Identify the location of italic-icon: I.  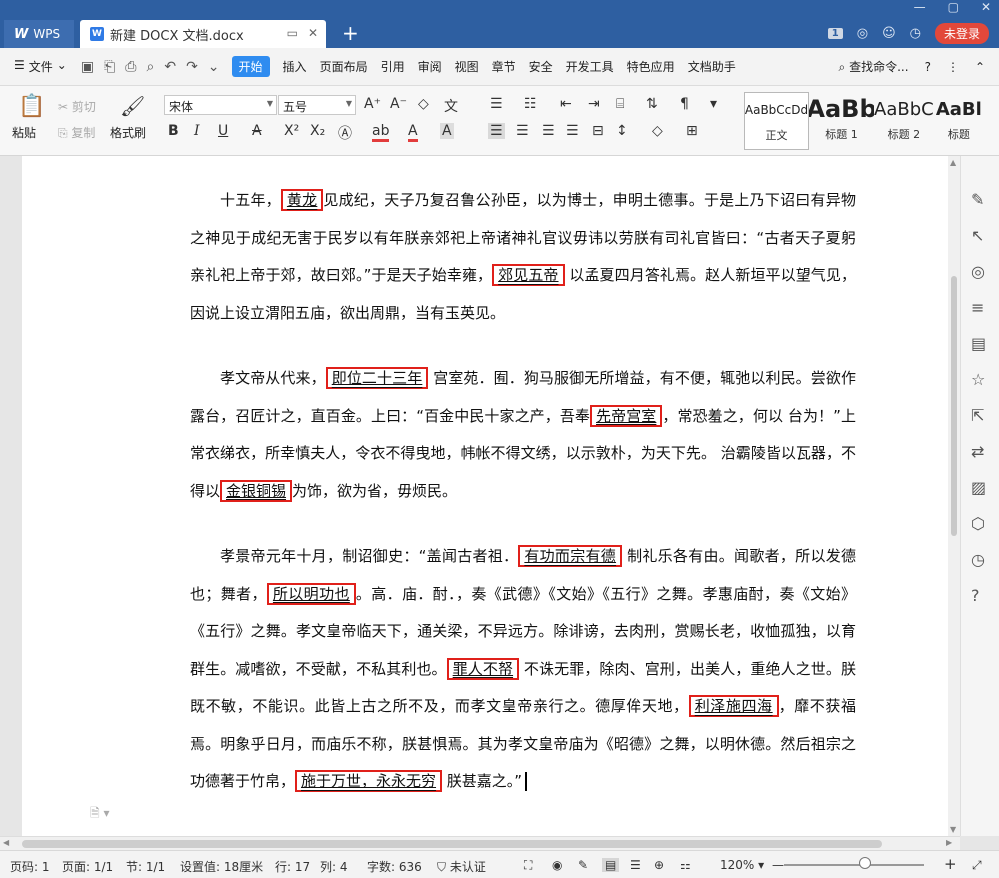
(197, 131).